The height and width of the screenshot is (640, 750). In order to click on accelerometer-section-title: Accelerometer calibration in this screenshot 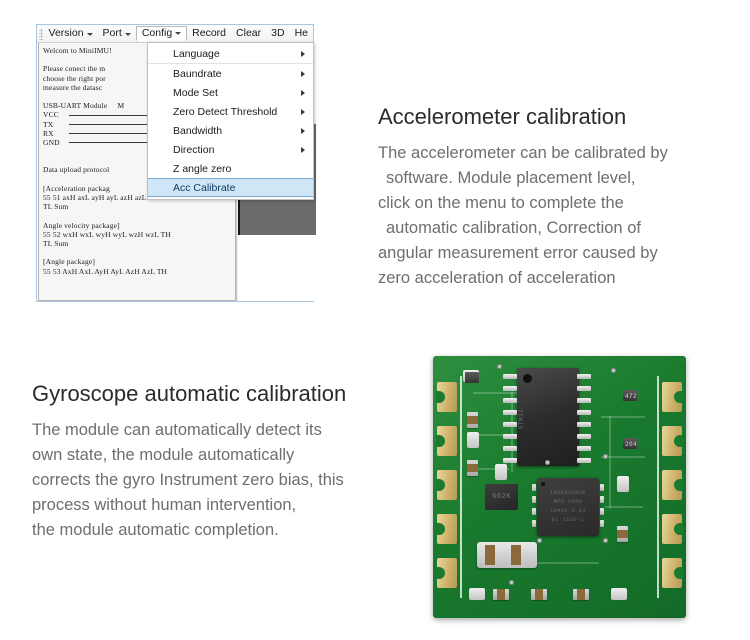, I will do `click(502, 116)`.